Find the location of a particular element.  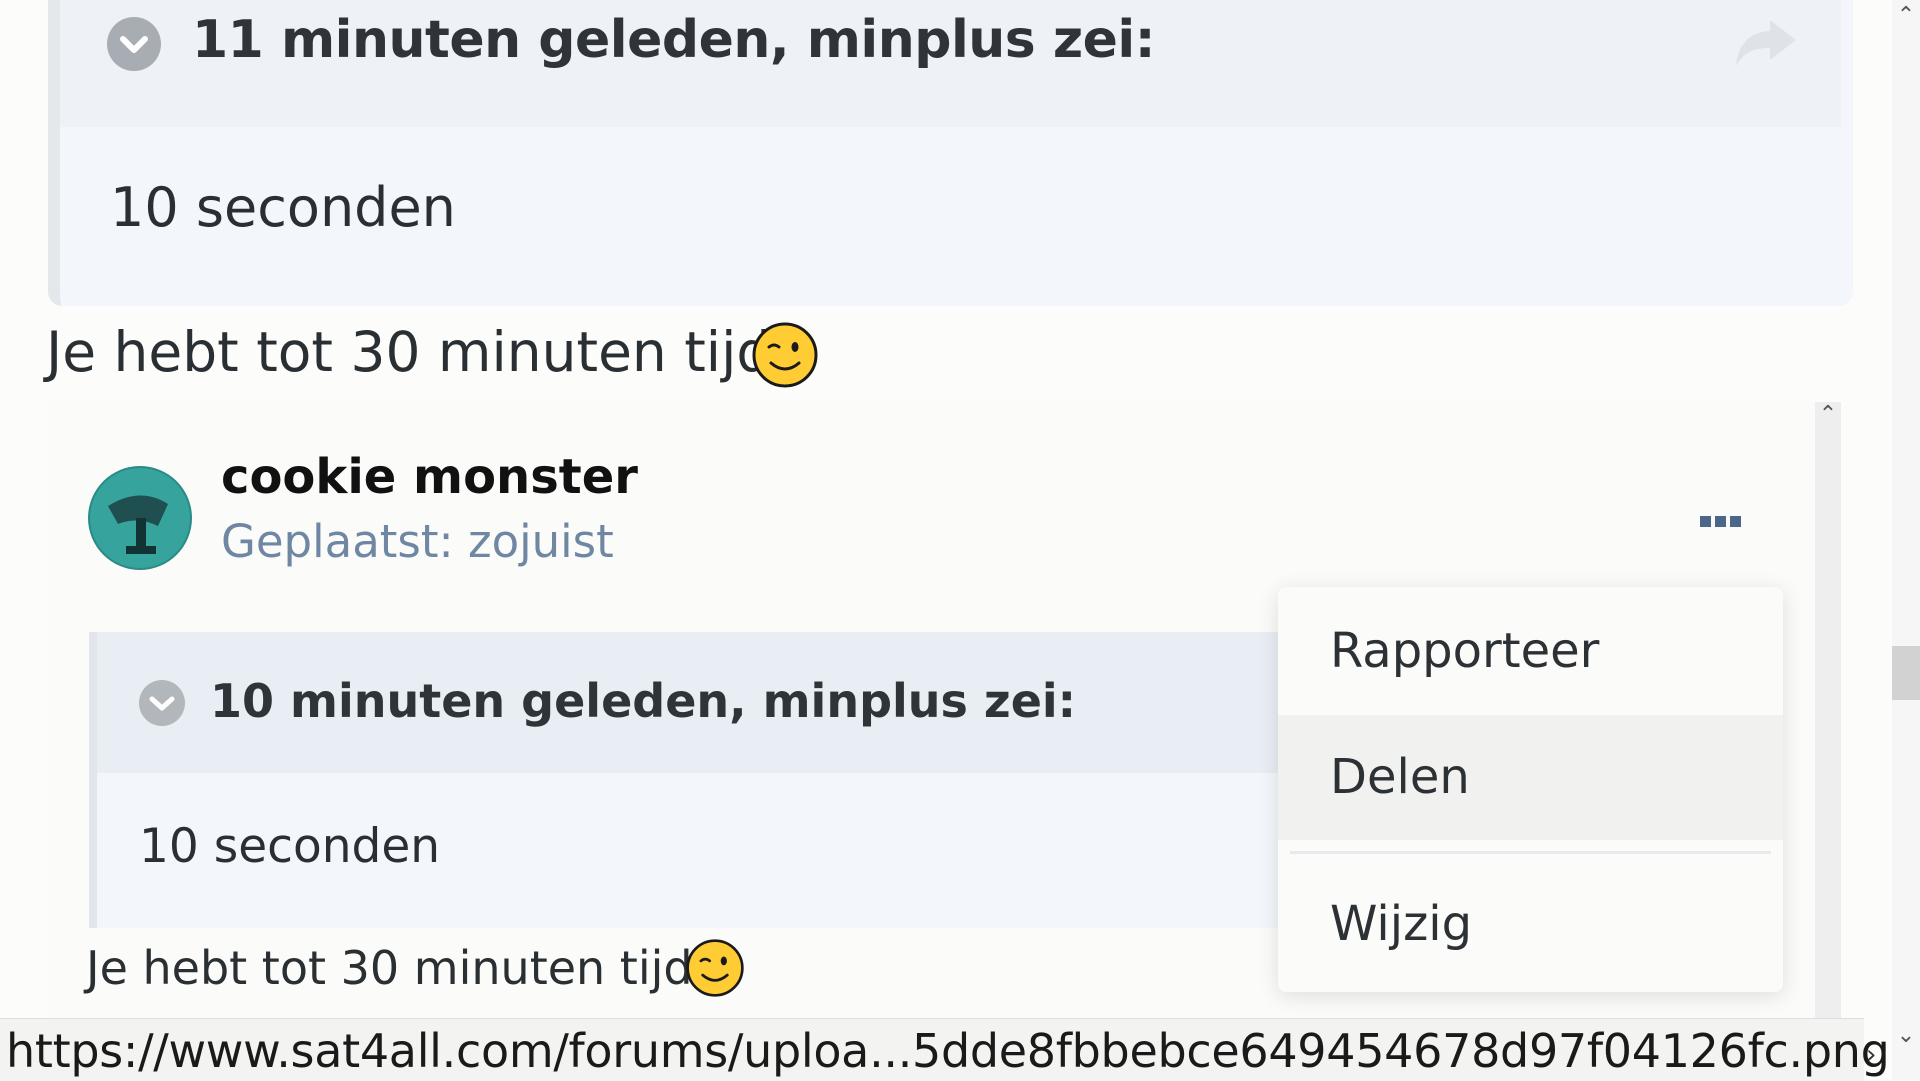

page-scrollbar is located at coordinates (1906, 540).